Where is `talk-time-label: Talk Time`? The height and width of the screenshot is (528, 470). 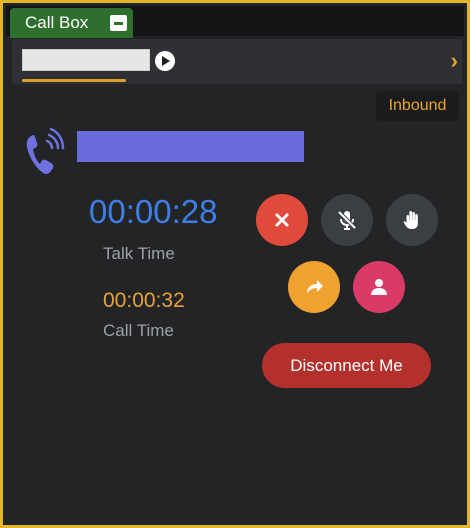
talk-time-label: Talk Time is located at coordinates (139, 253).